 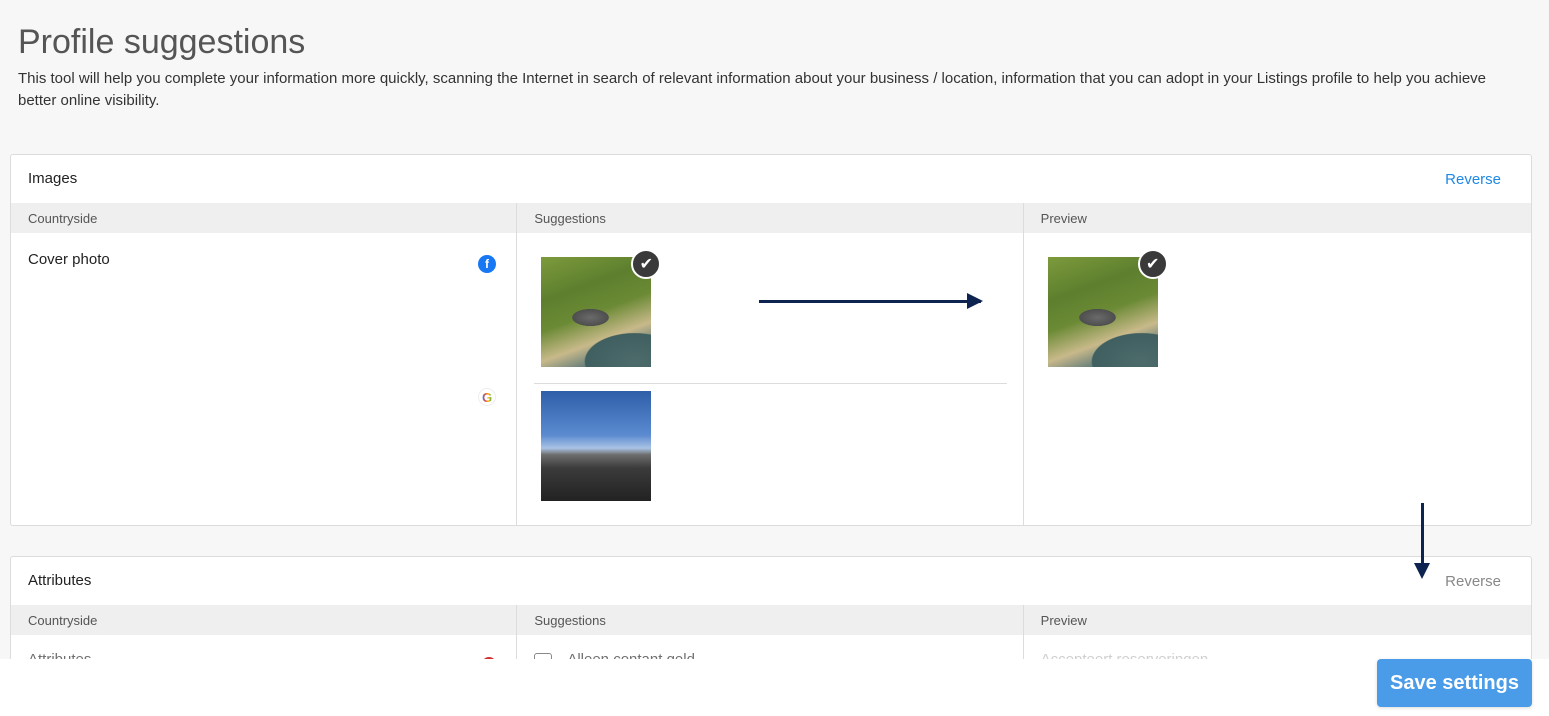 I want to click on attributes-column-headers: Countryside Suggestions Preview, so click(x=771, y=620).